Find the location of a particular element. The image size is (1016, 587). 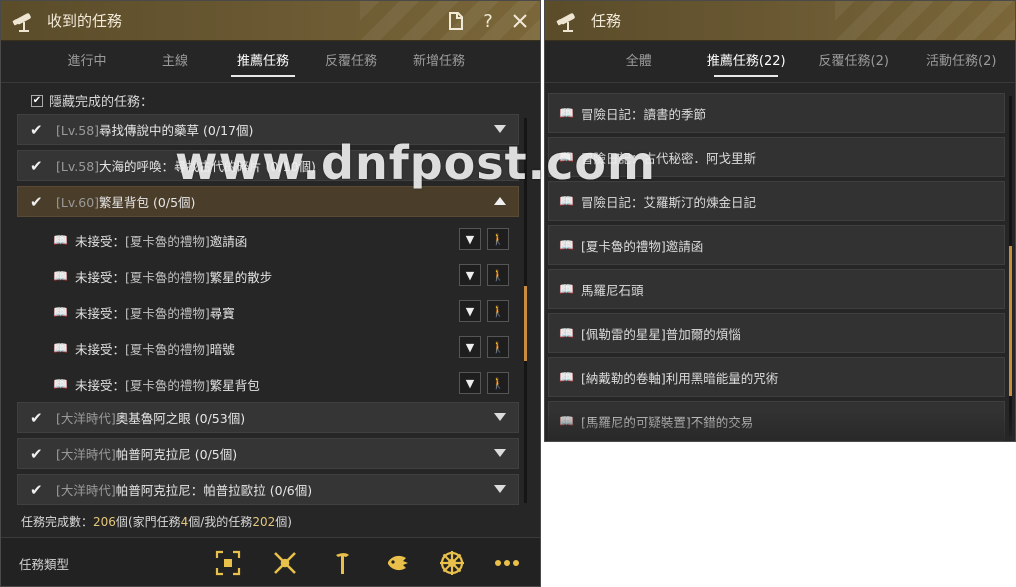

quest-row: ✔ [大洋時代]帕普阿克拉尼：帕普拉歐拉 (0/6個) is located at coordinates (268, 489).